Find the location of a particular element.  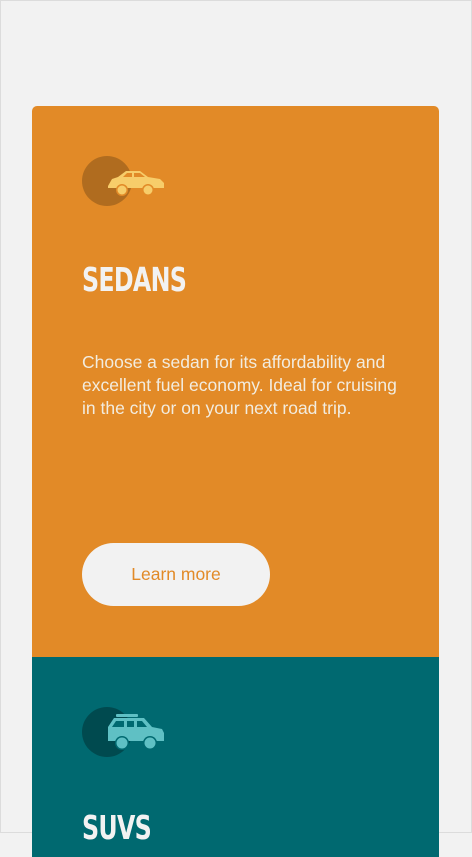

suvs-title: SUVS is located at coordinates (117, 827).